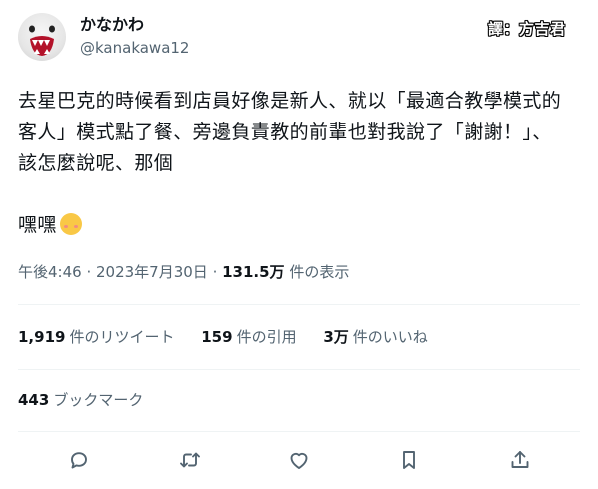 The image size is (598, 489). I want to click on reply-button, so click(79, 460).